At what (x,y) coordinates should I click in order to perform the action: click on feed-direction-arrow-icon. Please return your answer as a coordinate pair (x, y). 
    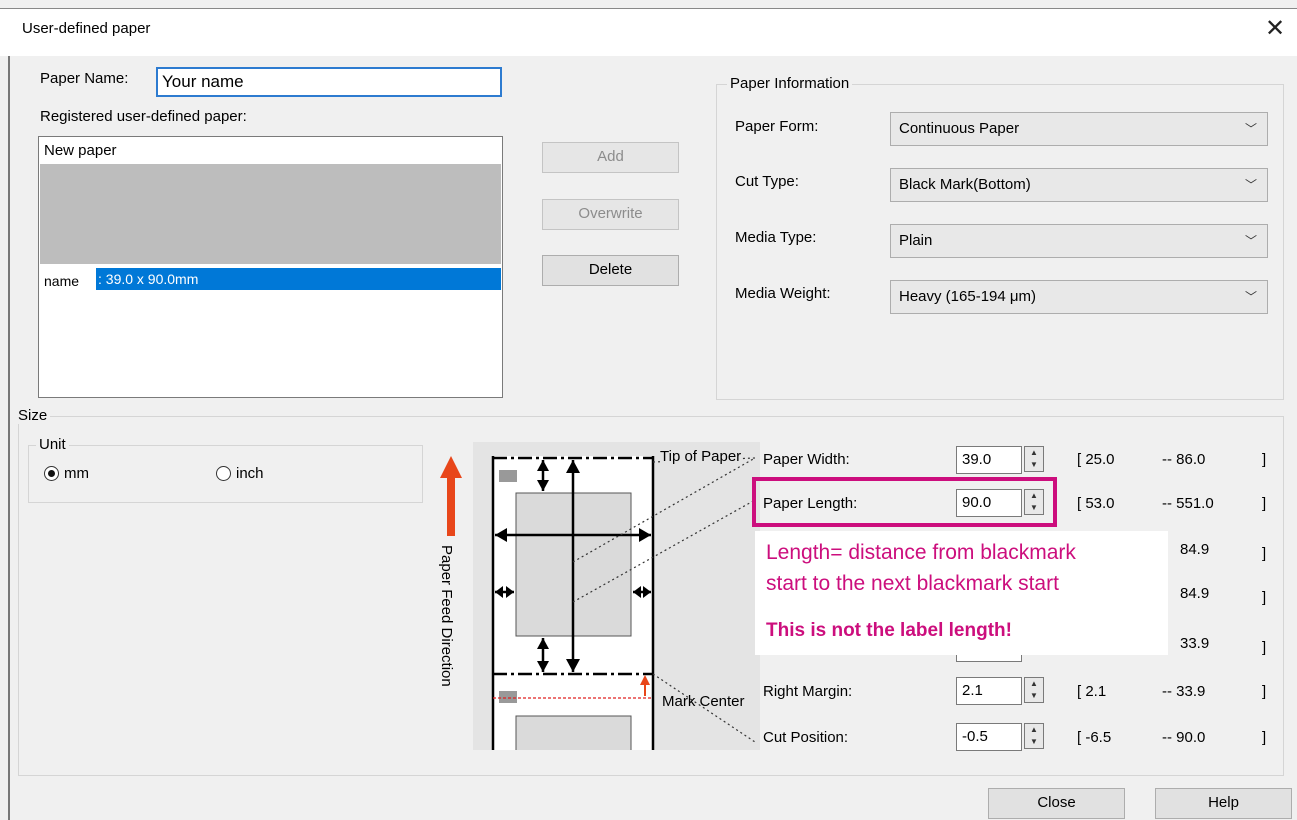
    Looking at the image, I should click on (451, 496).